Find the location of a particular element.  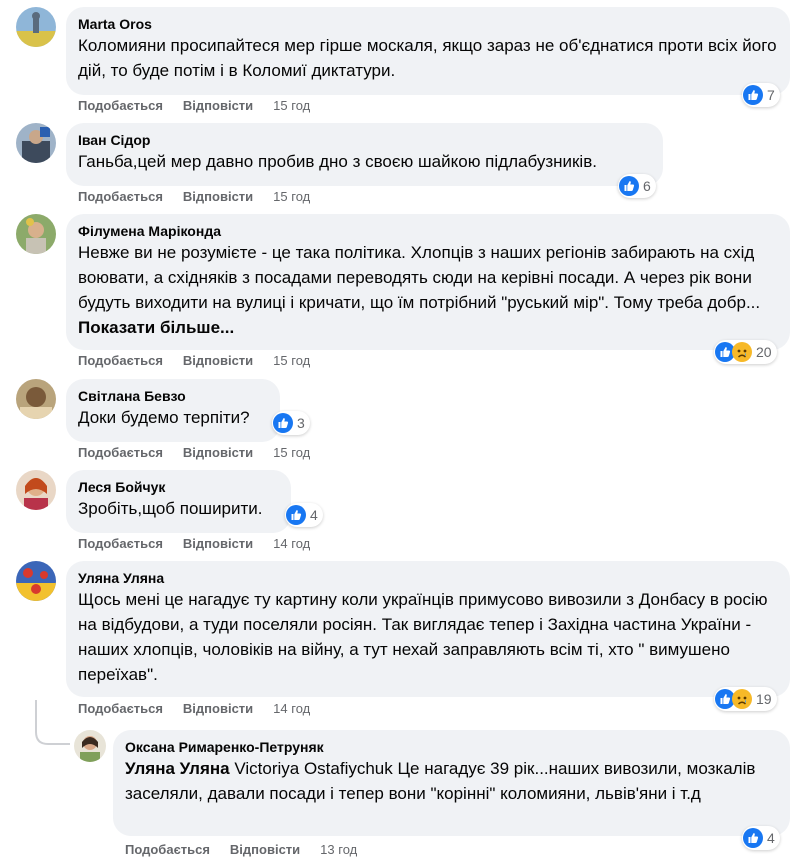

reaction-count: 20 is located at coordinates (764, 352).